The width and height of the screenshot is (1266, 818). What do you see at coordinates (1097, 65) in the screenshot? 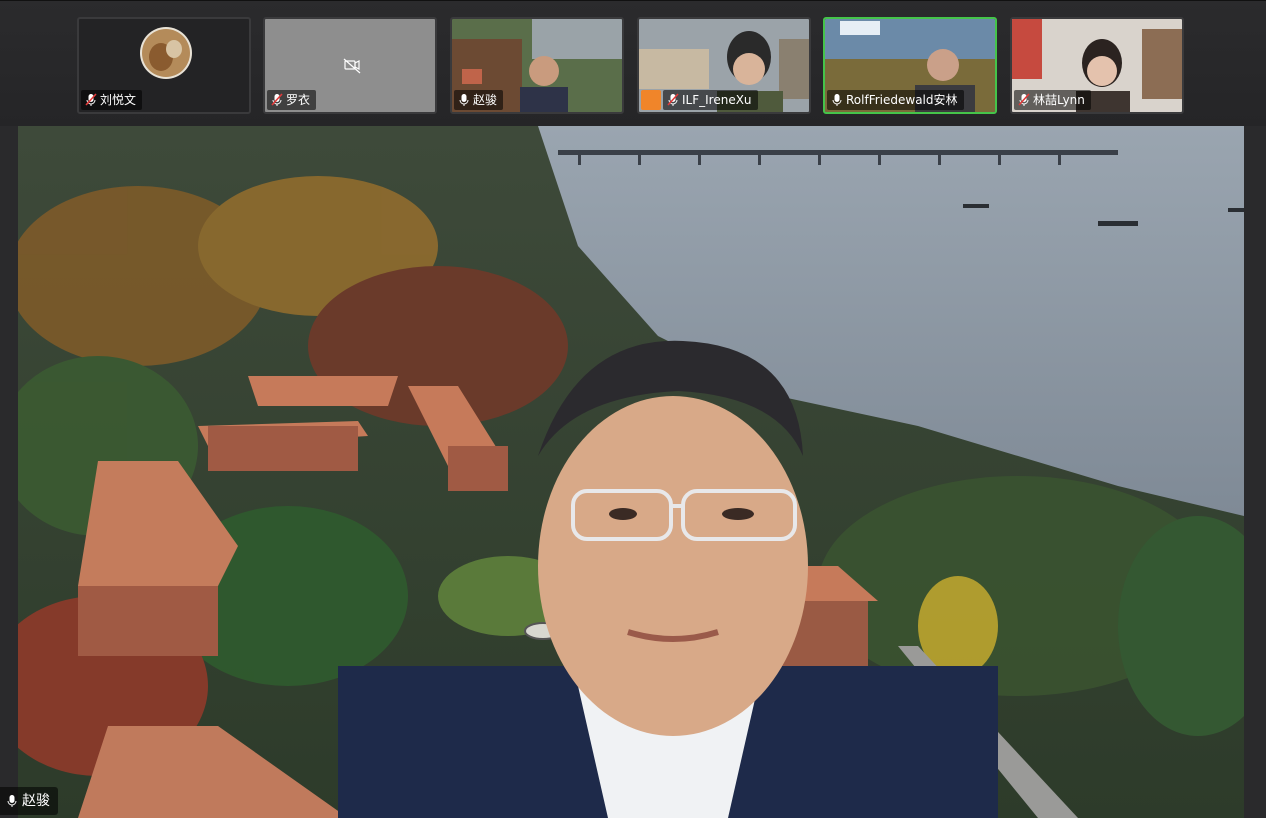
I see `participant-tile: 林喆Lynn` at bounding box center [1097, 65].